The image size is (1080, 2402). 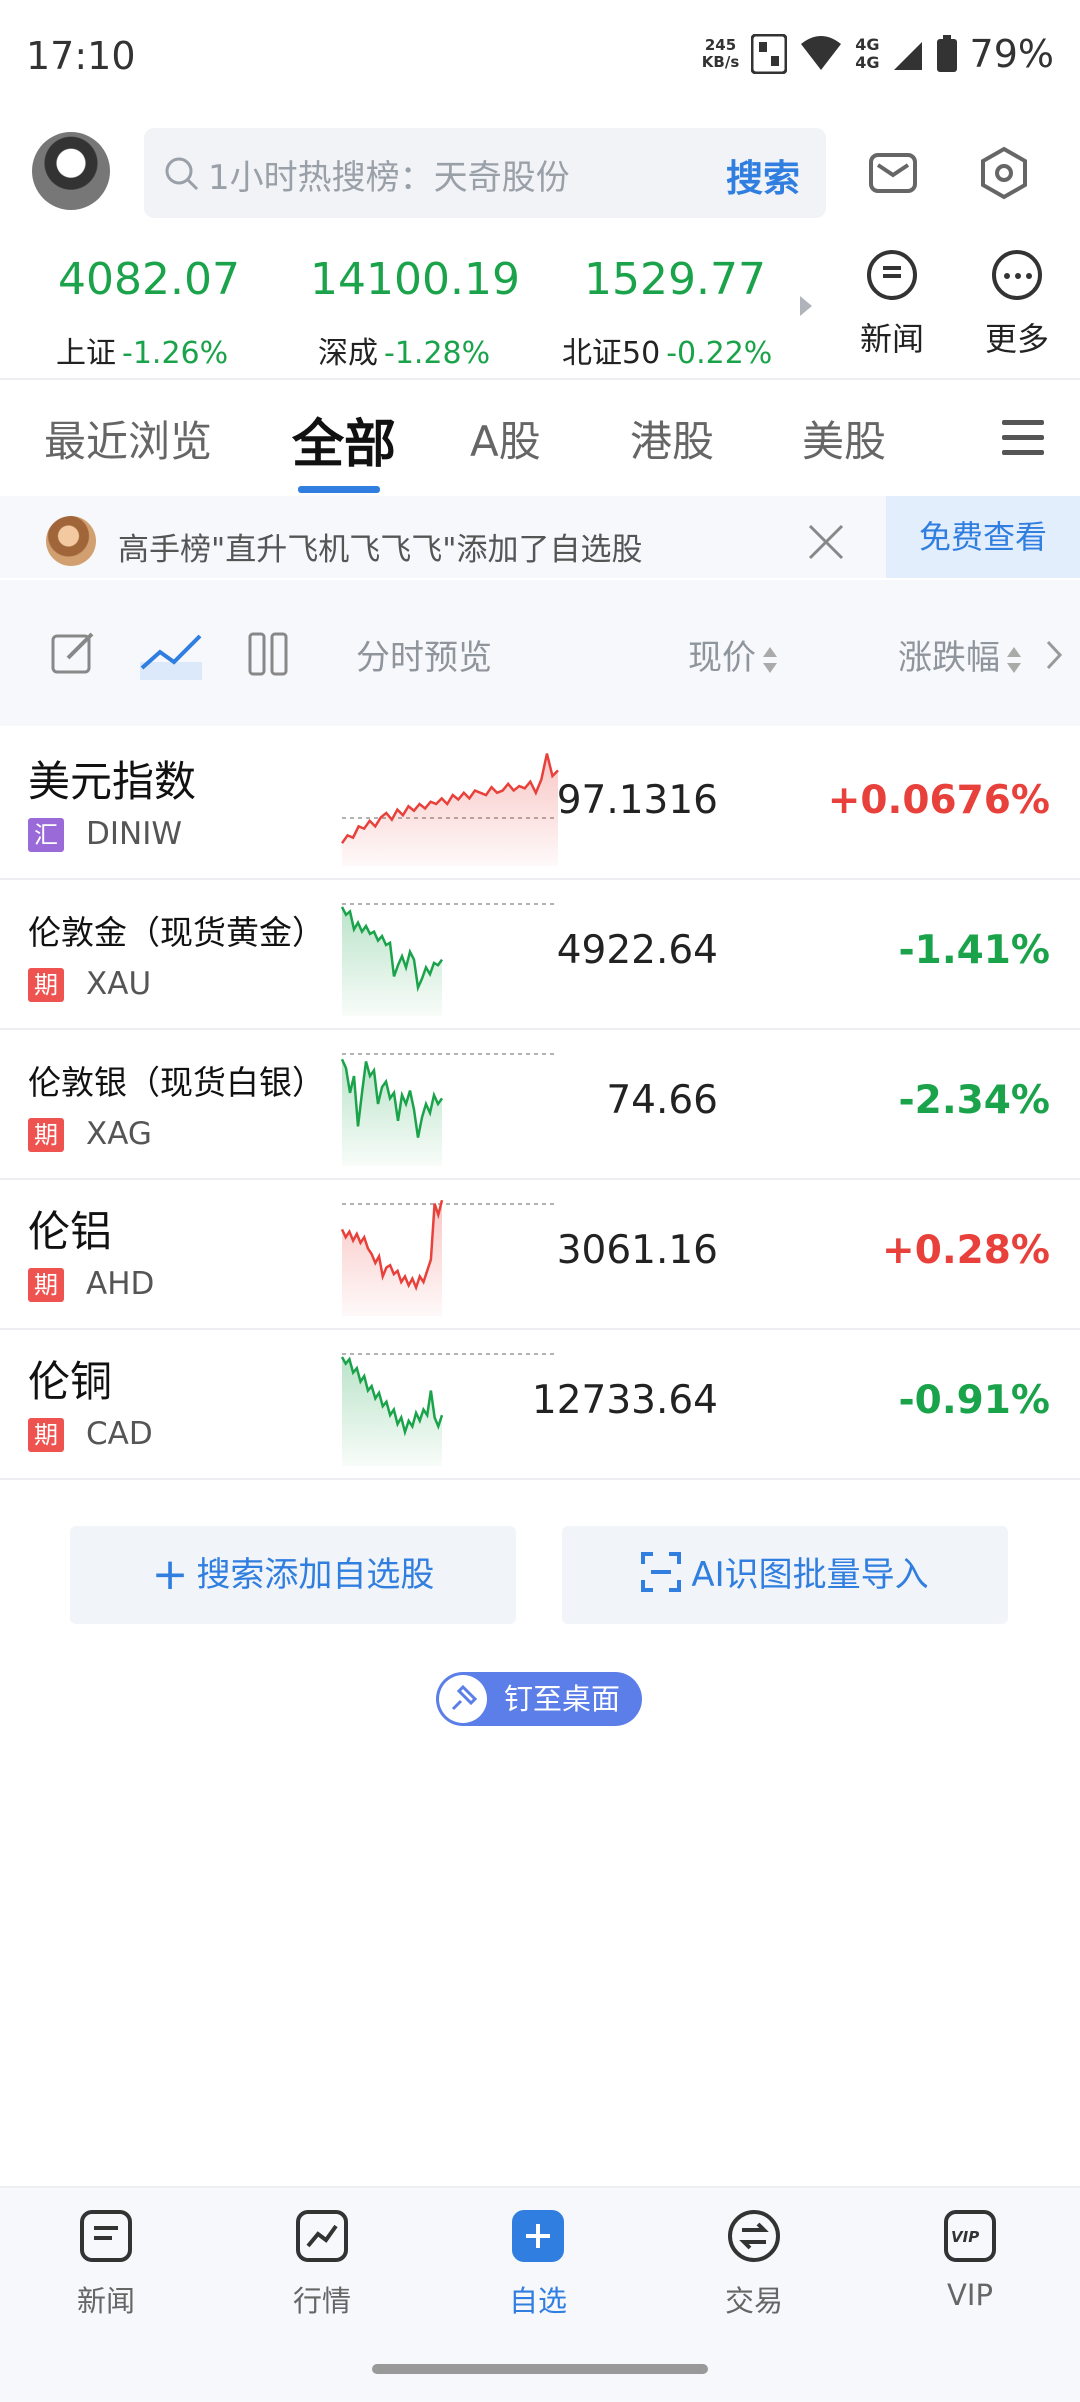 What do you see at coordinates (753, 2301) in the screenshot?
I see `nav-trade-label: 交易` at bounding box center [753, 2301].